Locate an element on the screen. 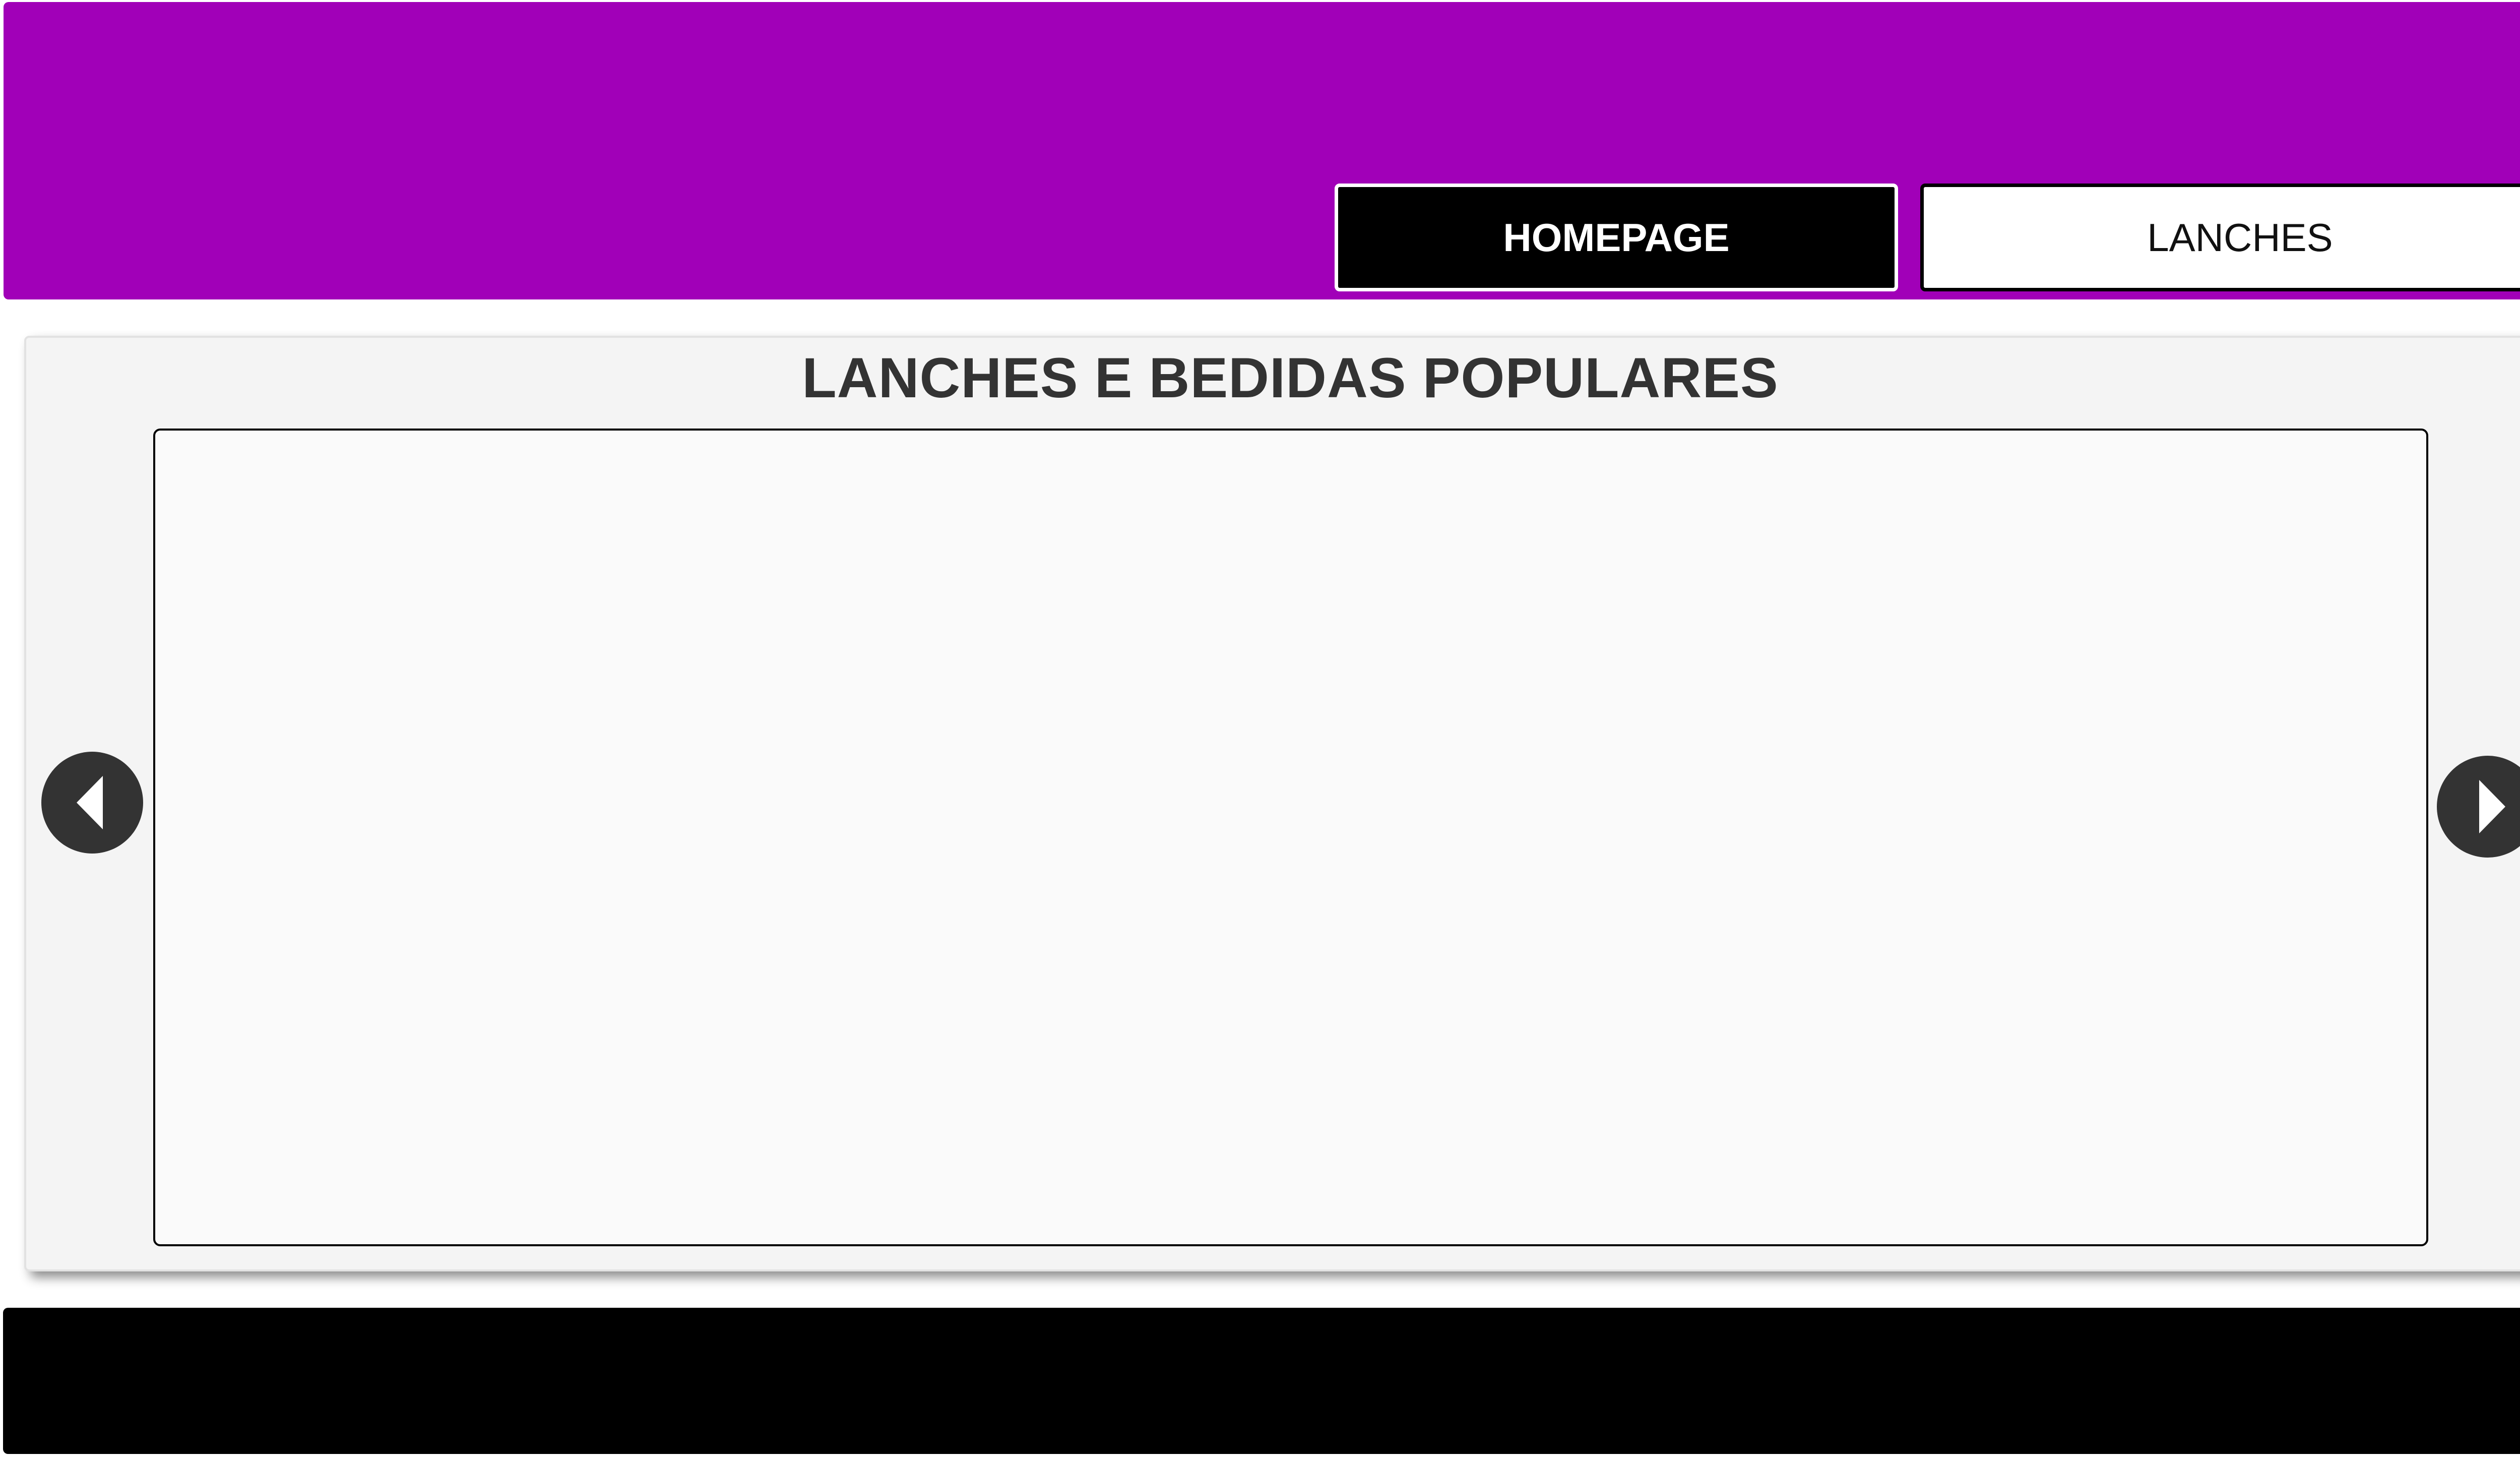 The width and height of the screenshot is (2520, 1458). chevron-left-icon is located at coordinates (90, 802).